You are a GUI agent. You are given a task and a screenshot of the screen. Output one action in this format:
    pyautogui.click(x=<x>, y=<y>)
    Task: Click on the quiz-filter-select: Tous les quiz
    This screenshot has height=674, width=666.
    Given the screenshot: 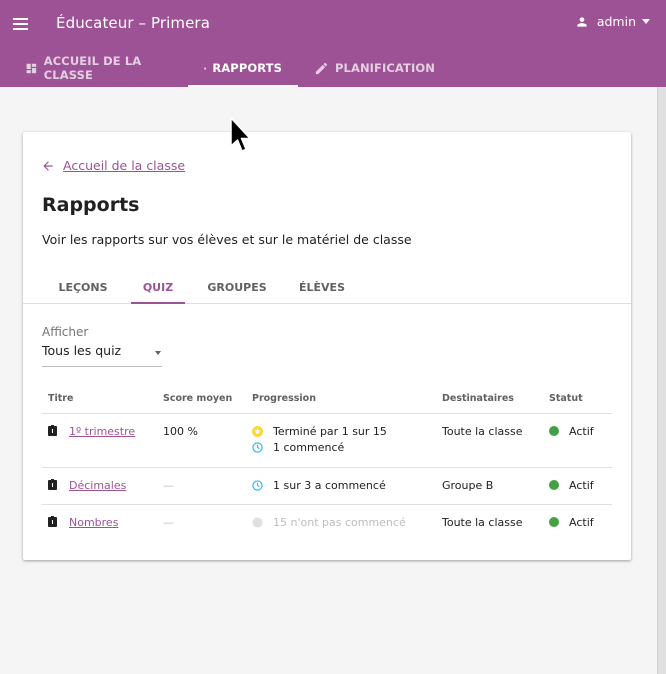 What is the action you would take?
    pyautogui.click(x=102, y=355)
    